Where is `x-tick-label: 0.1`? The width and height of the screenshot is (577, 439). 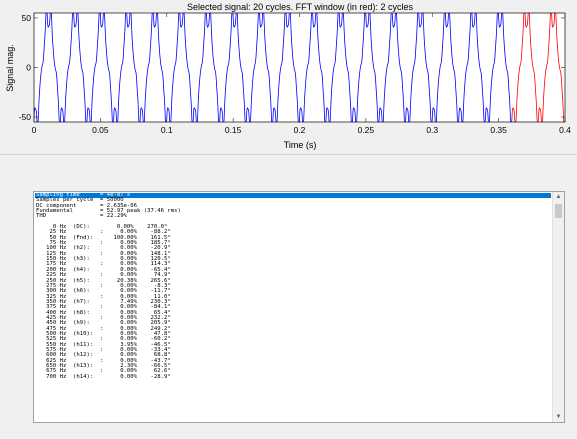
x-tick-label: 0.1 is located at coordinates (167, 130).